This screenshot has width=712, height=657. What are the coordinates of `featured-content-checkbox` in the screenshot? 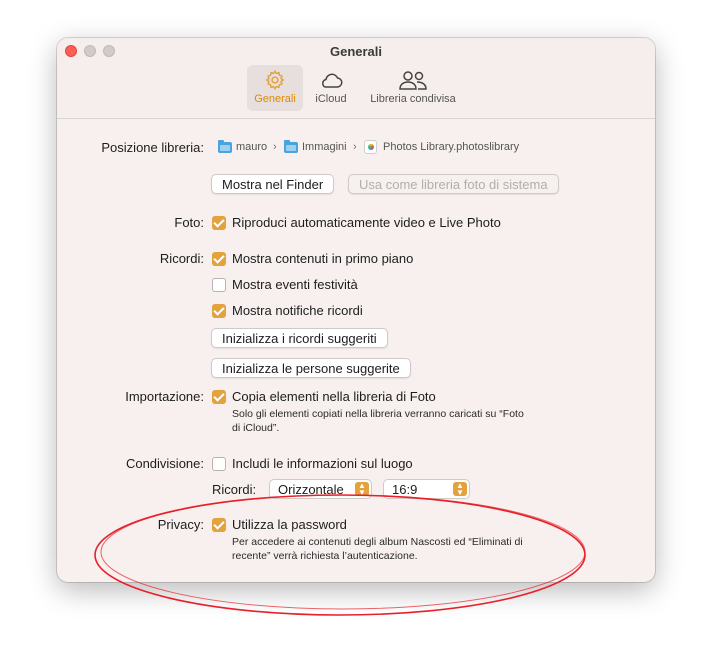 It's located at (219, 259).